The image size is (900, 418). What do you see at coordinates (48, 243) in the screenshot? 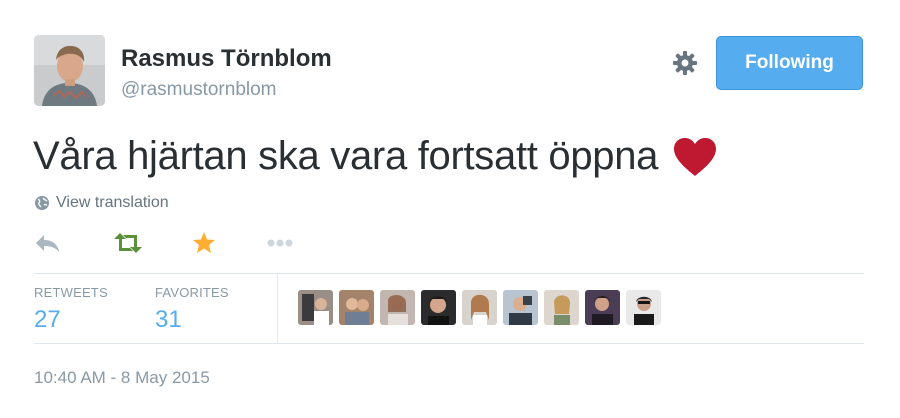
I see `reply-icon` at bounding box center [48, 243].